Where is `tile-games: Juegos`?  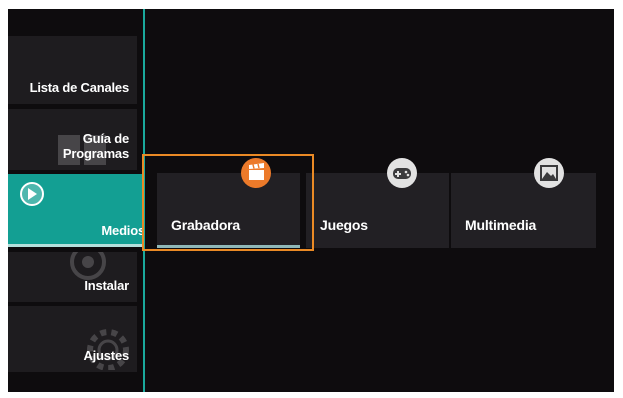
tile-games: Juegos is located at coordinates (377, 203).